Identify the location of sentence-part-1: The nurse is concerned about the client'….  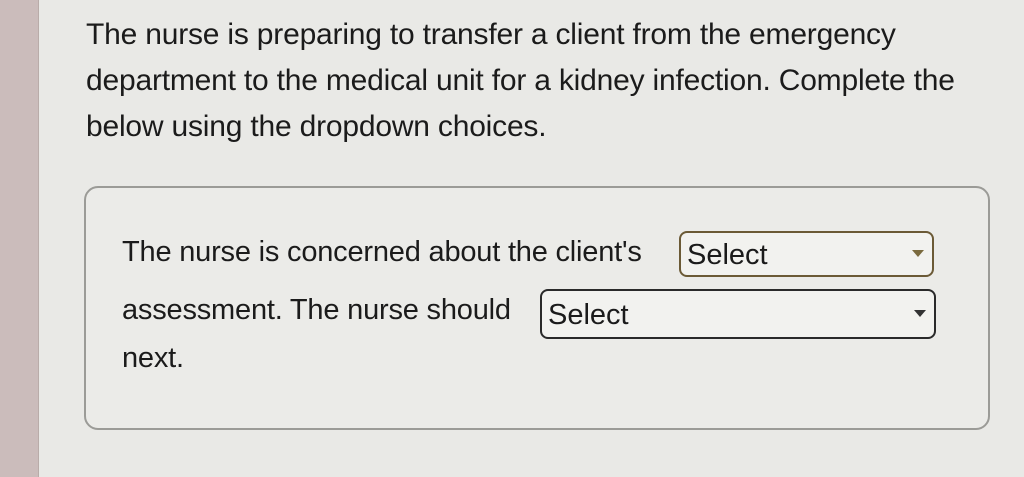
(382, 252).